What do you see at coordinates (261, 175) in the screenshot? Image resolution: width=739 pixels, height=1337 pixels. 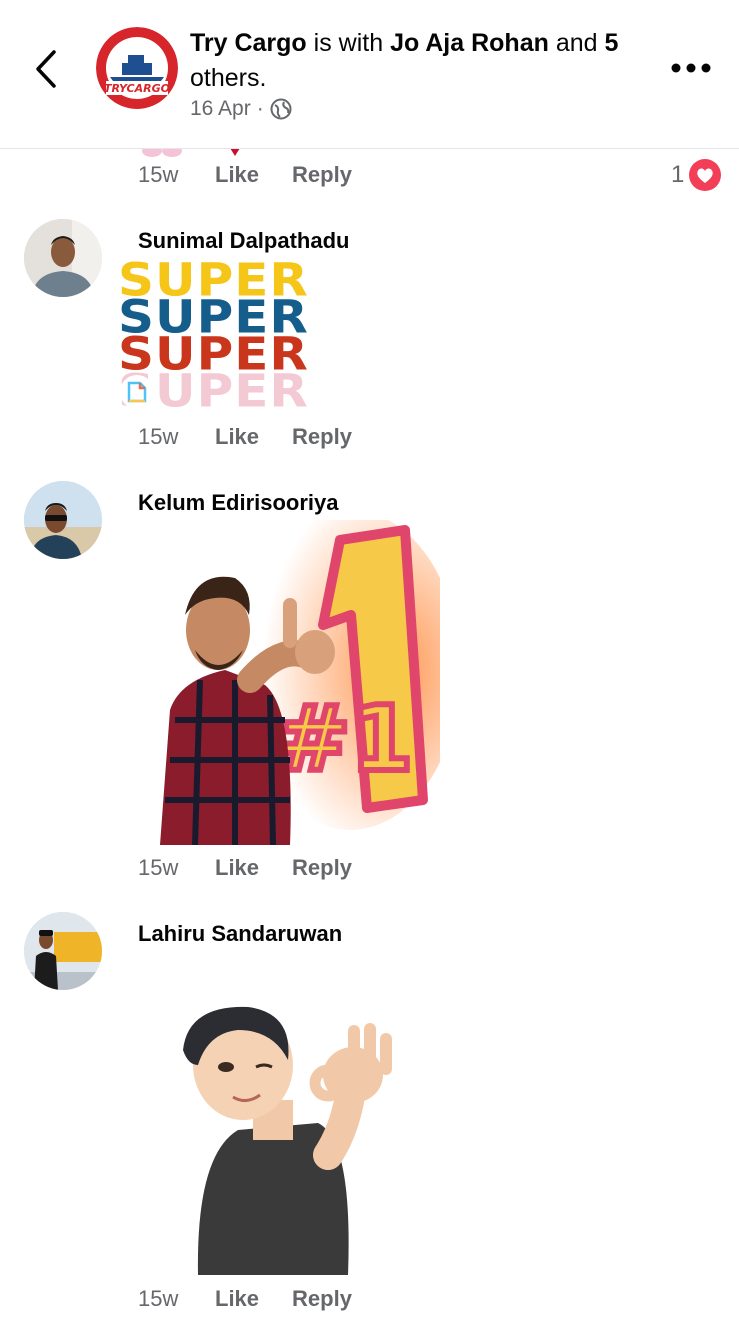 I see `top-comment-actions: 15w Like Reply` at bounding box center [261, 175].